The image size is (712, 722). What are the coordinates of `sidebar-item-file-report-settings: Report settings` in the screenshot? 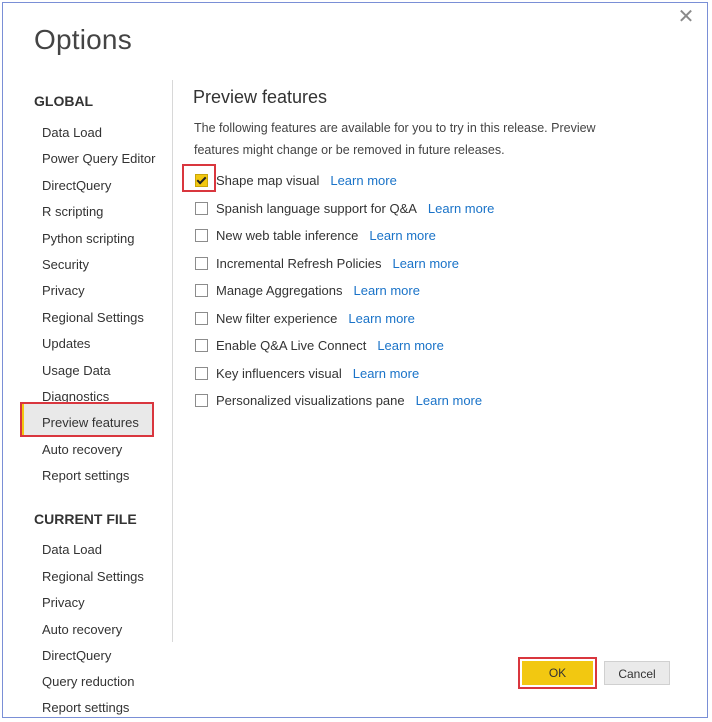 It's located at (85, 707).